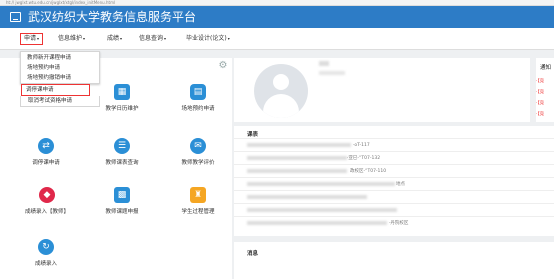 The width and height of the screenshot is (554, 279). What do you see at coordinates (198, 212) in the screenshot?
I see `tile-label: 学生过程管理` at bounding box center [198, 212].